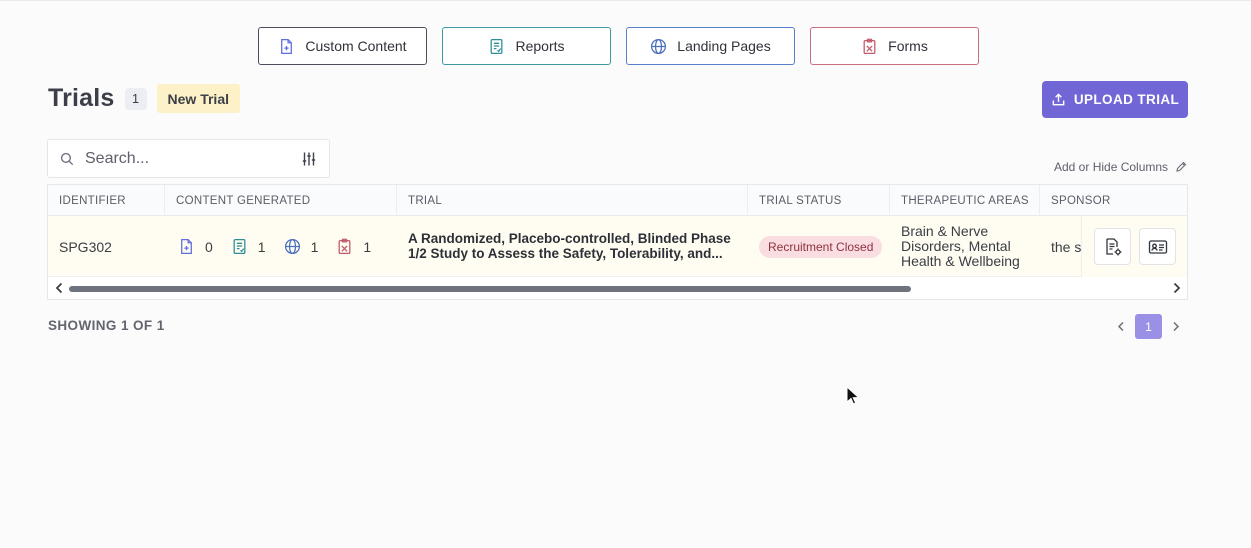 The height and width of the screenshot is (548, 1251). What do you see at coordinates (209, 246) in the screenshot?
I see `generated-custom-count: 0` at bounding box center [209, 246].